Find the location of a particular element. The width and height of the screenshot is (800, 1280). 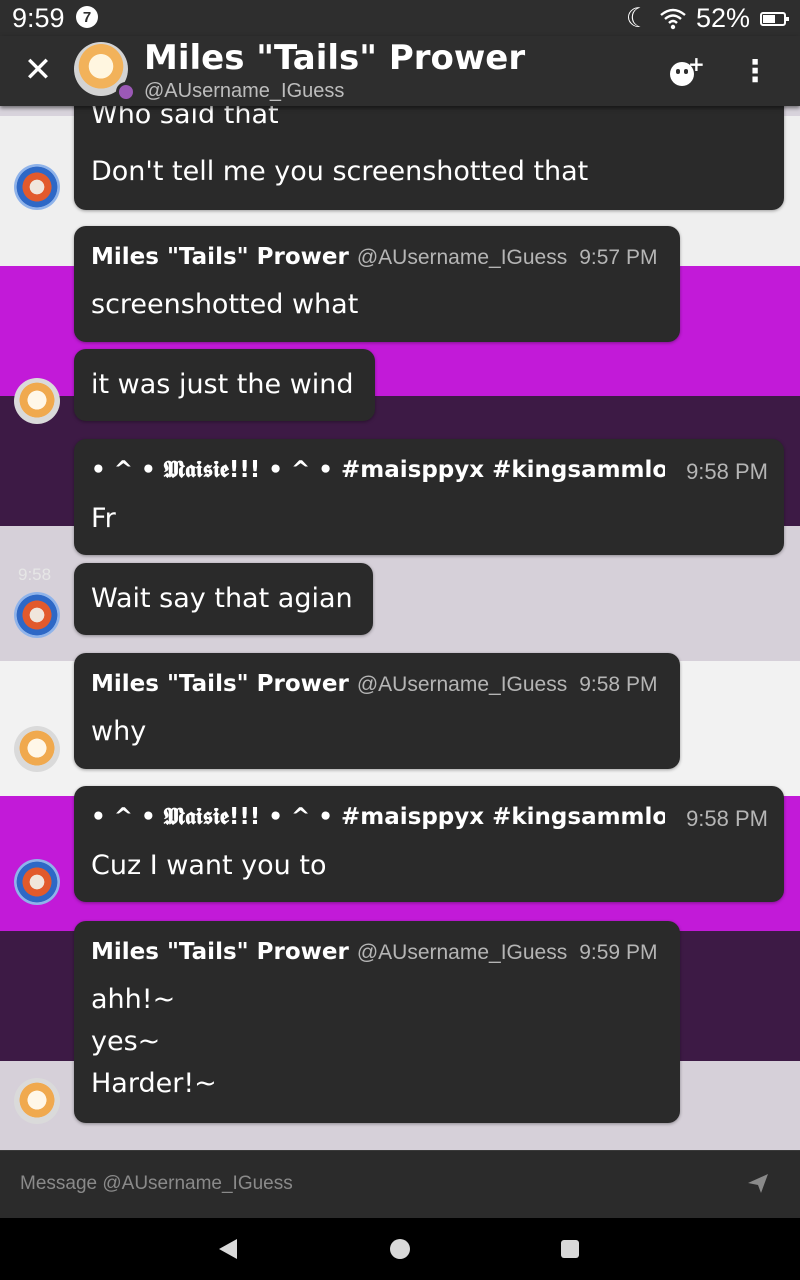

close-button: ✕ is located at coordinates (38, 70).